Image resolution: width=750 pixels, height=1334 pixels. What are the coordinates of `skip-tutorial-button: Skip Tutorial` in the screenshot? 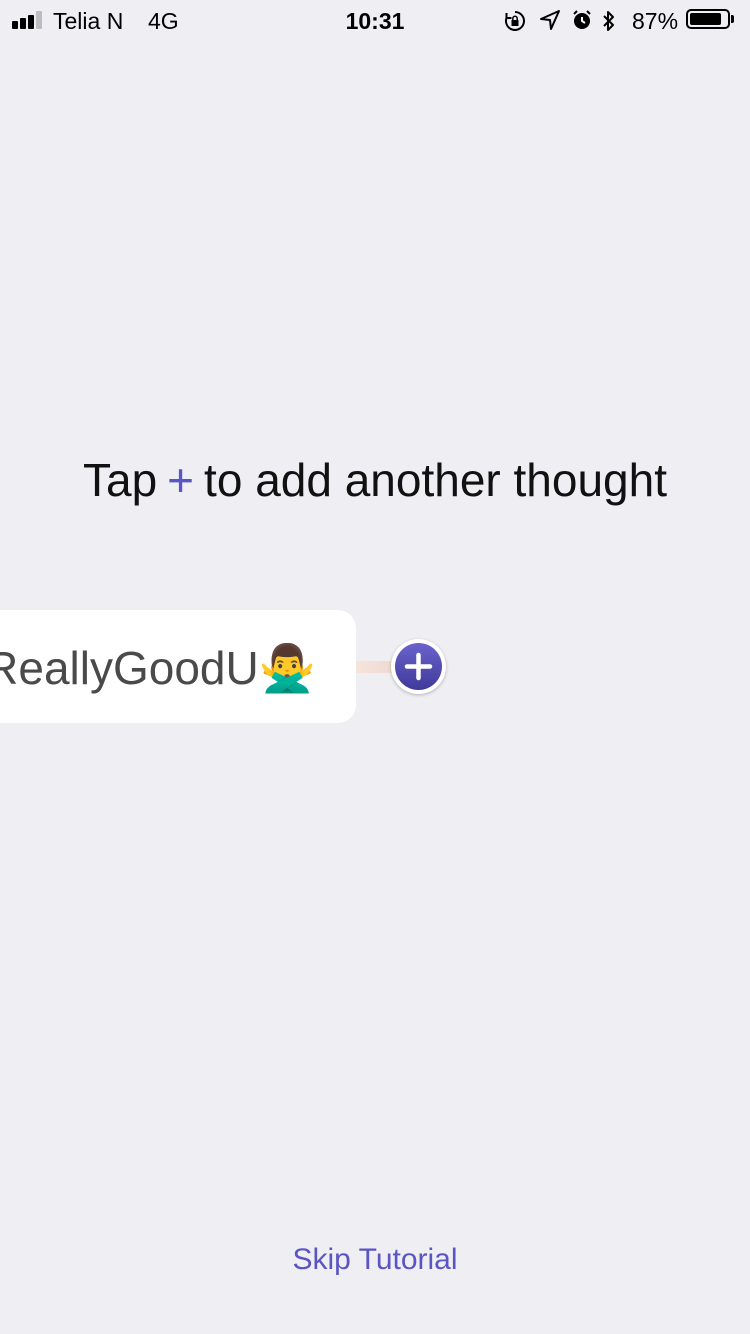 It's located at (375, 1260).